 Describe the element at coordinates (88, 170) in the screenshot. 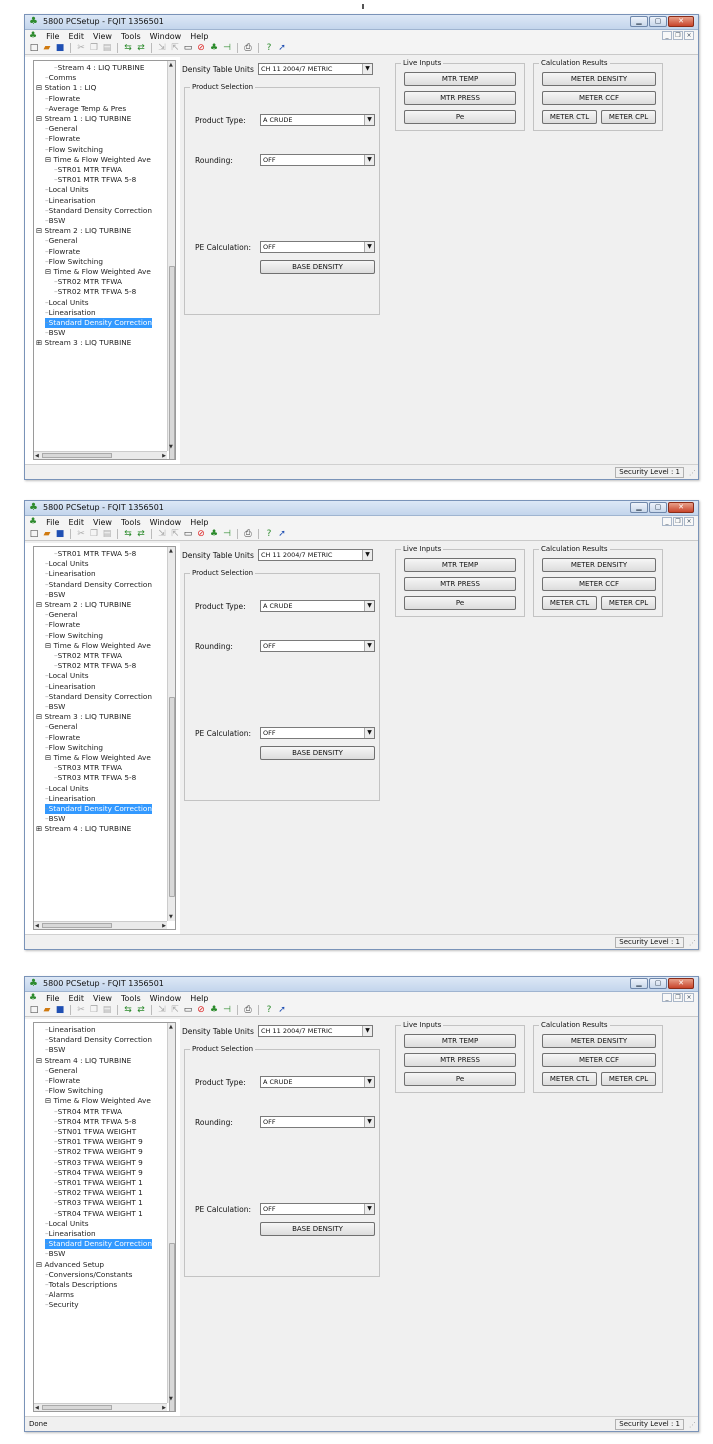

I see `tree-item: –STR01 MTR TFWA` at that location.